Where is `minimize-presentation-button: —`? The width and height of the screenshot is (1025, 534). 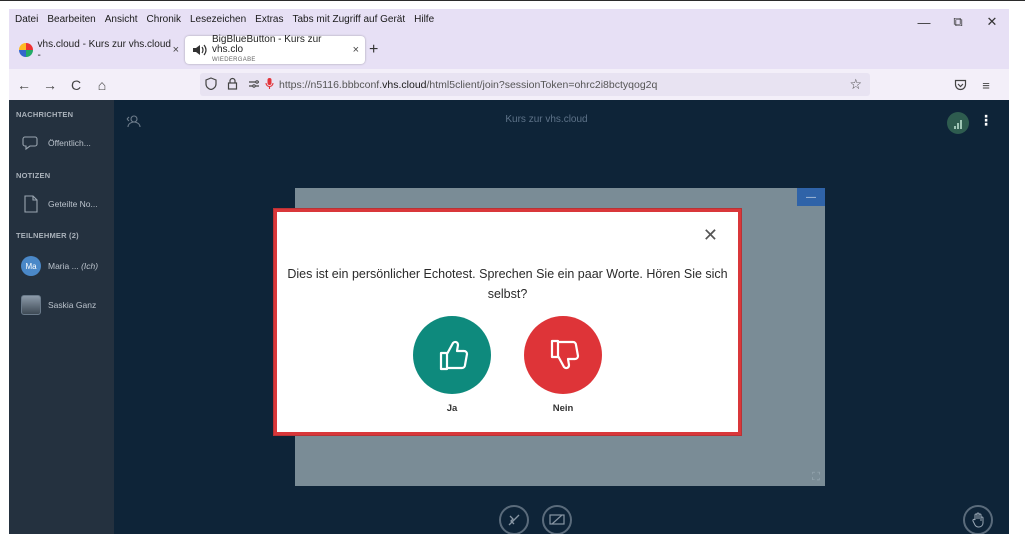
minimize-presentation-button: — is located at coordinates (811, 197).